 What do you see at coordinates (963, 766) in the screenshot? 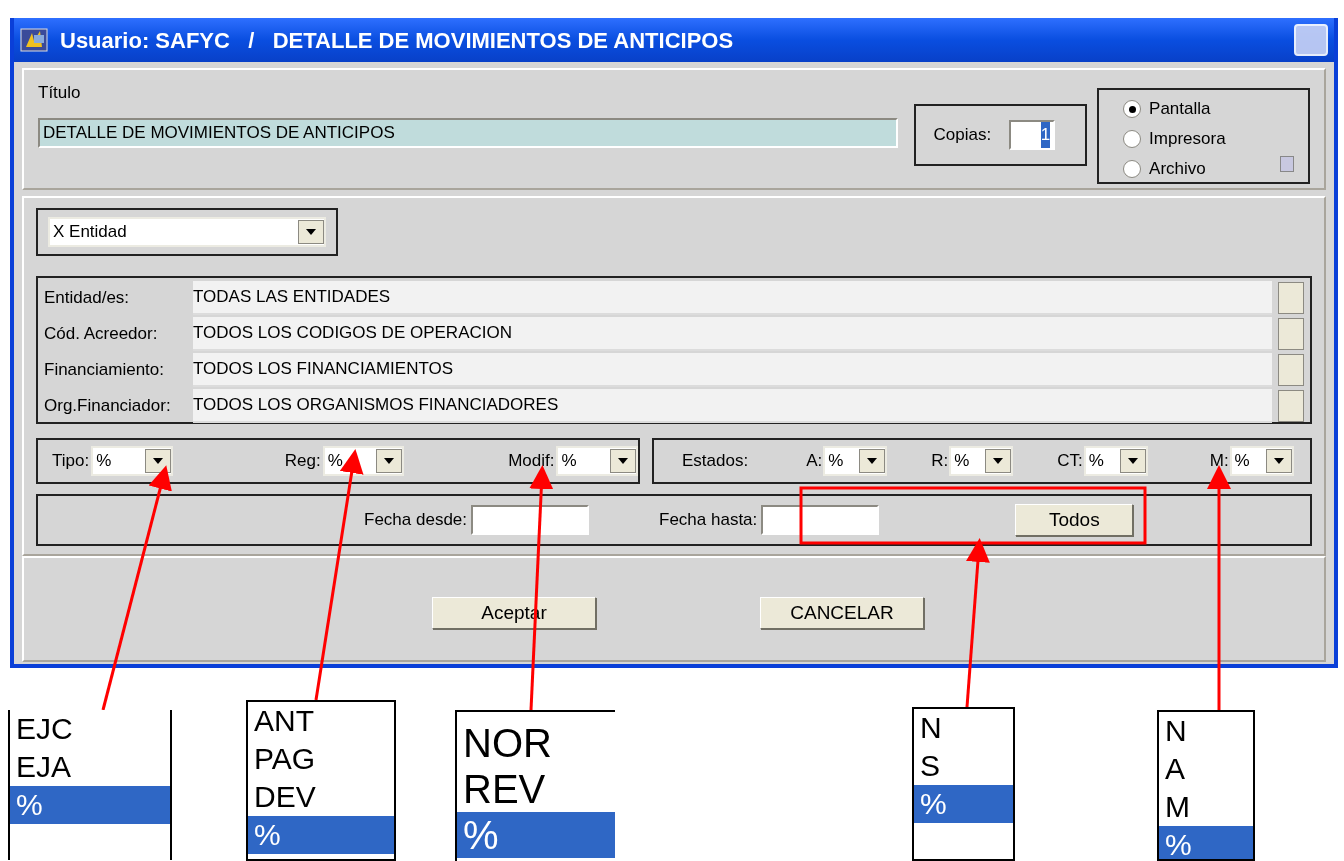
I see `list-option: S` at bounding box center [963, 766].